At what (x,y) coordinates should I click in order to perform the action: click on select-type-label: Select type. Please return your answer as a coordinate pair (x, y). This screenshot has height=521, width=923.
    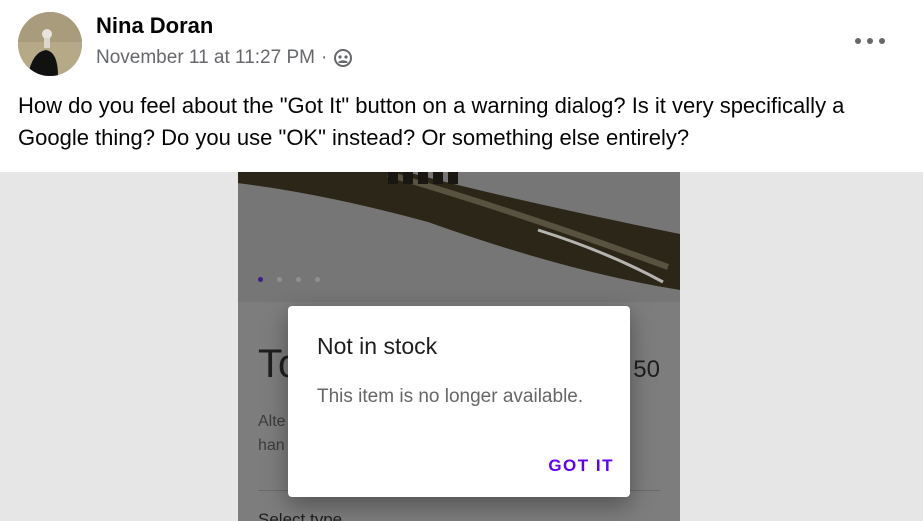
    Looking at the image, I should click on (300, 515).